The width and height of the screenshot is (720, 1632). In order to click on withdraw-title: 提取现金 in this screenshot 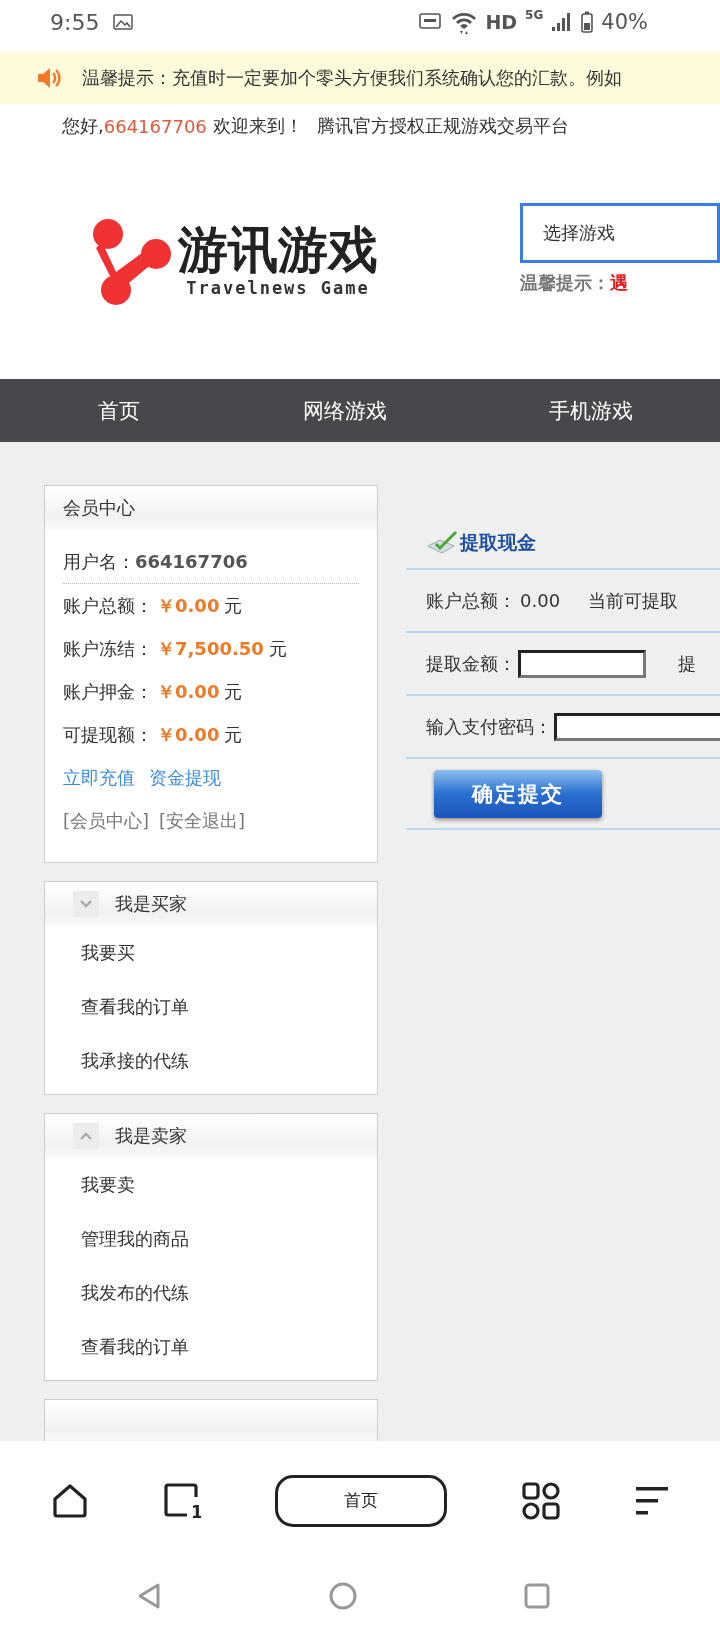, I will do `click(498, 542)`.